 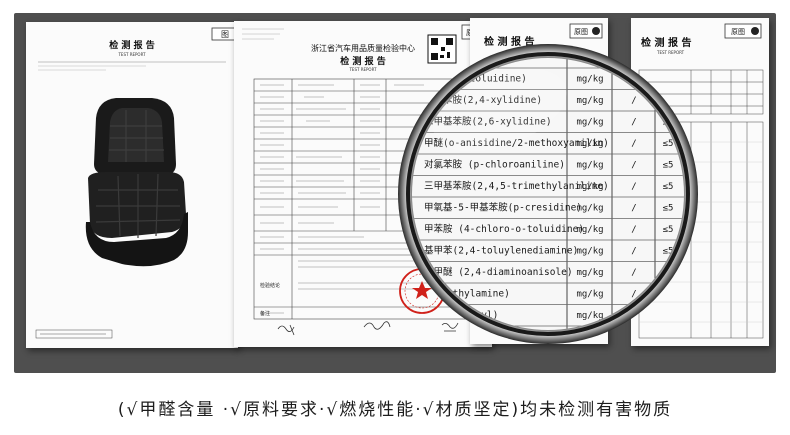 What do you see at coordinates (395, 410) in the screenshot?
I see `caption-text: (√甲醛含量 ·√原料要求·√燃烧性能·√材质坚定)均未检测有害物质` at bounding box center [395, 410].